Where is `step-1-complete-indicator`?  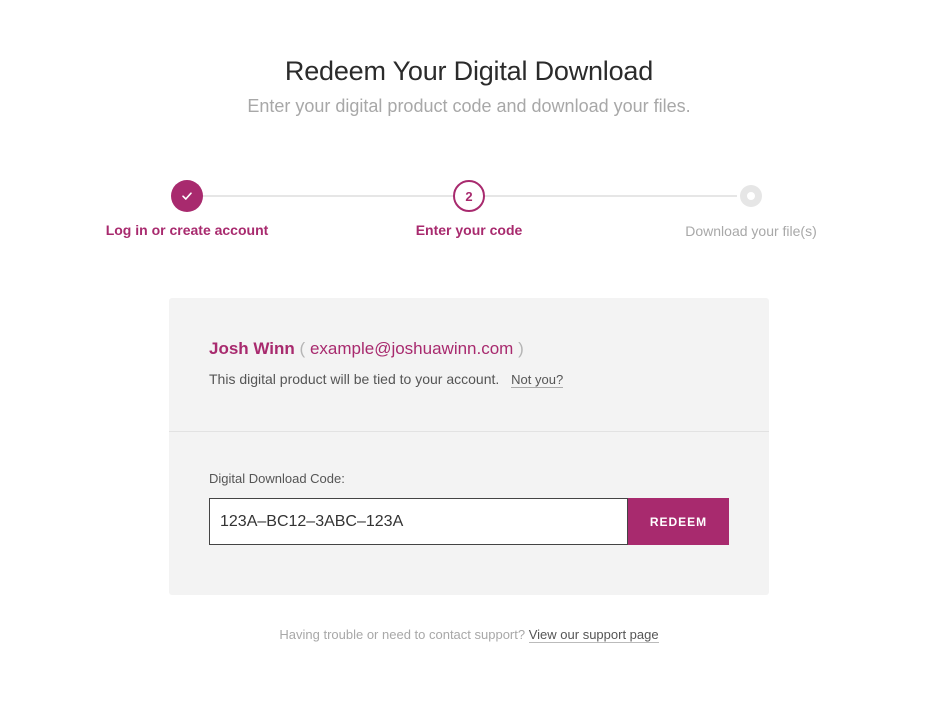 step-1-complete-indicator is located at coordinates (187, 196).